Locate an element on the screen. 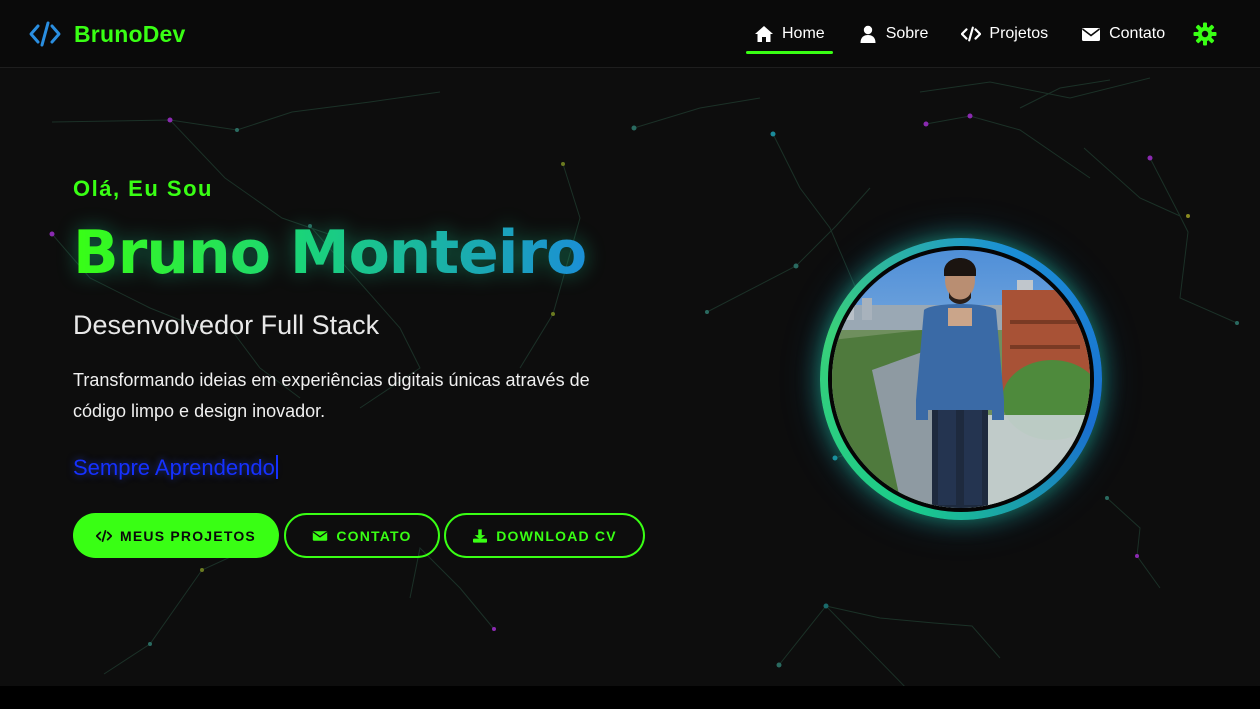  top-navbar: BrunoDev Home Sobre Projetos Contato is located at coordinates (630, 34).